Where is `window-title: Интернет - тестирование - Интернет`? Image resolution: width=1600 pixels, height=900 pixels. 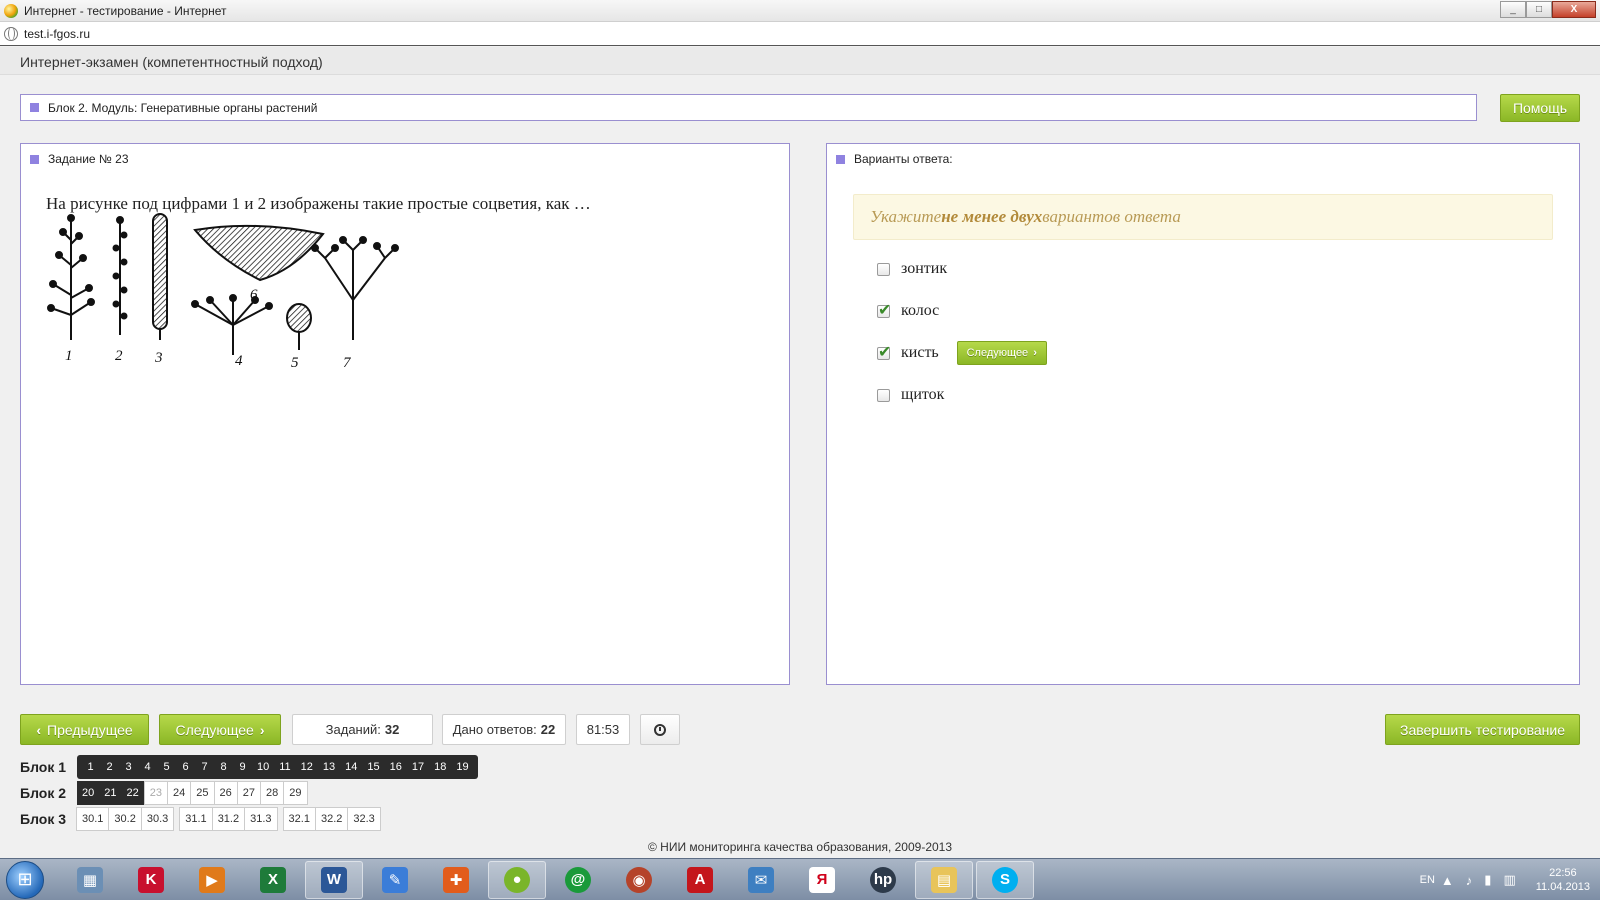
window-title: Интернет - тестирование - Интернет is located at coordinates (125, 10).